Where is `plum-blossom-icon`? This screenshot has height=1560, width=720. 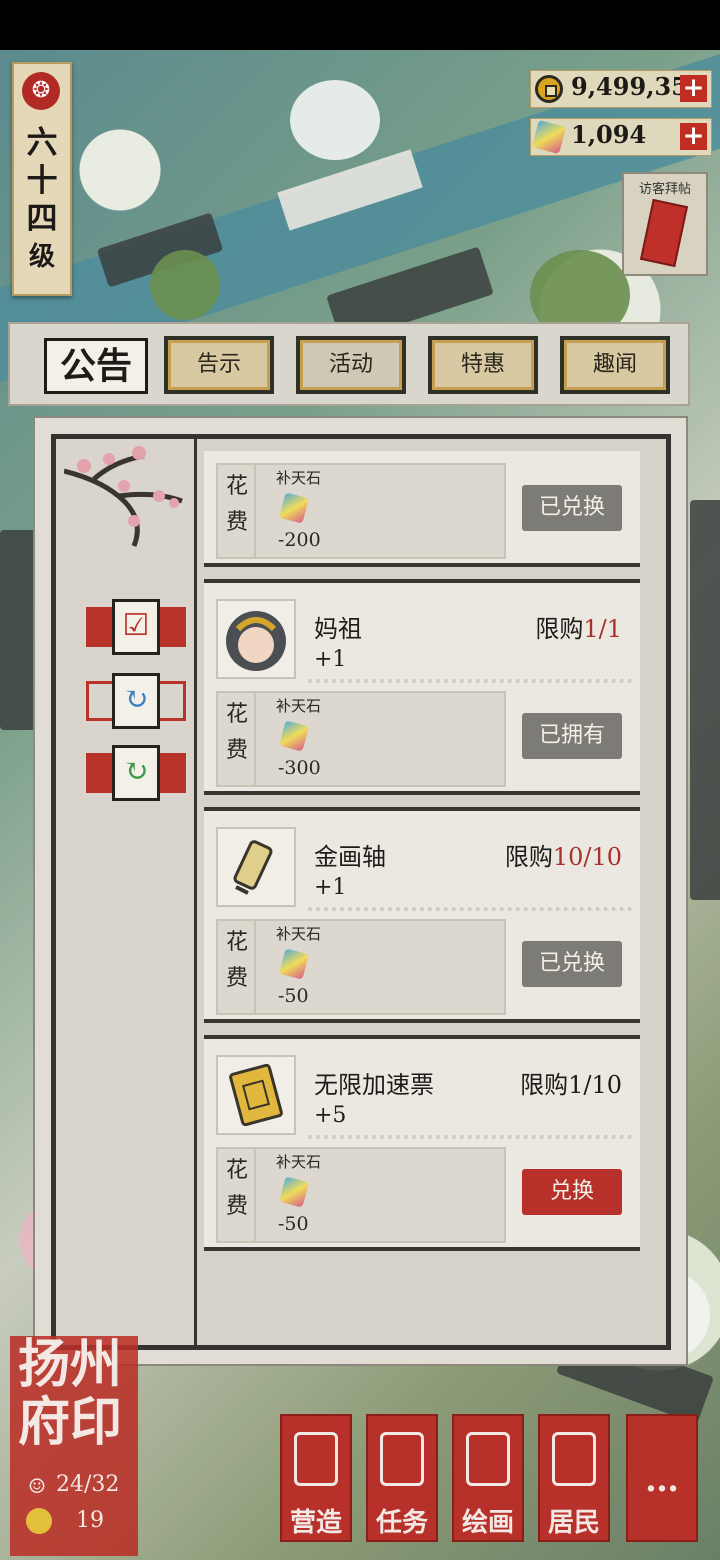 plum-blossom-icon is located at coordinates (123, 496).